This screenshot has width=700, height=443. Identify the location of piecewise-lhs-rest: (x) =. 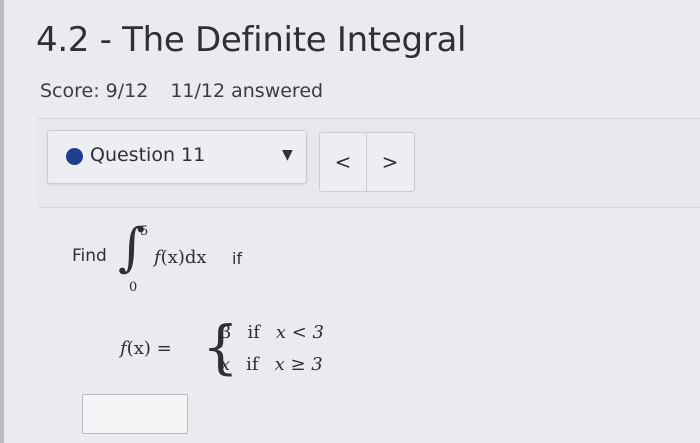
(149, 348).